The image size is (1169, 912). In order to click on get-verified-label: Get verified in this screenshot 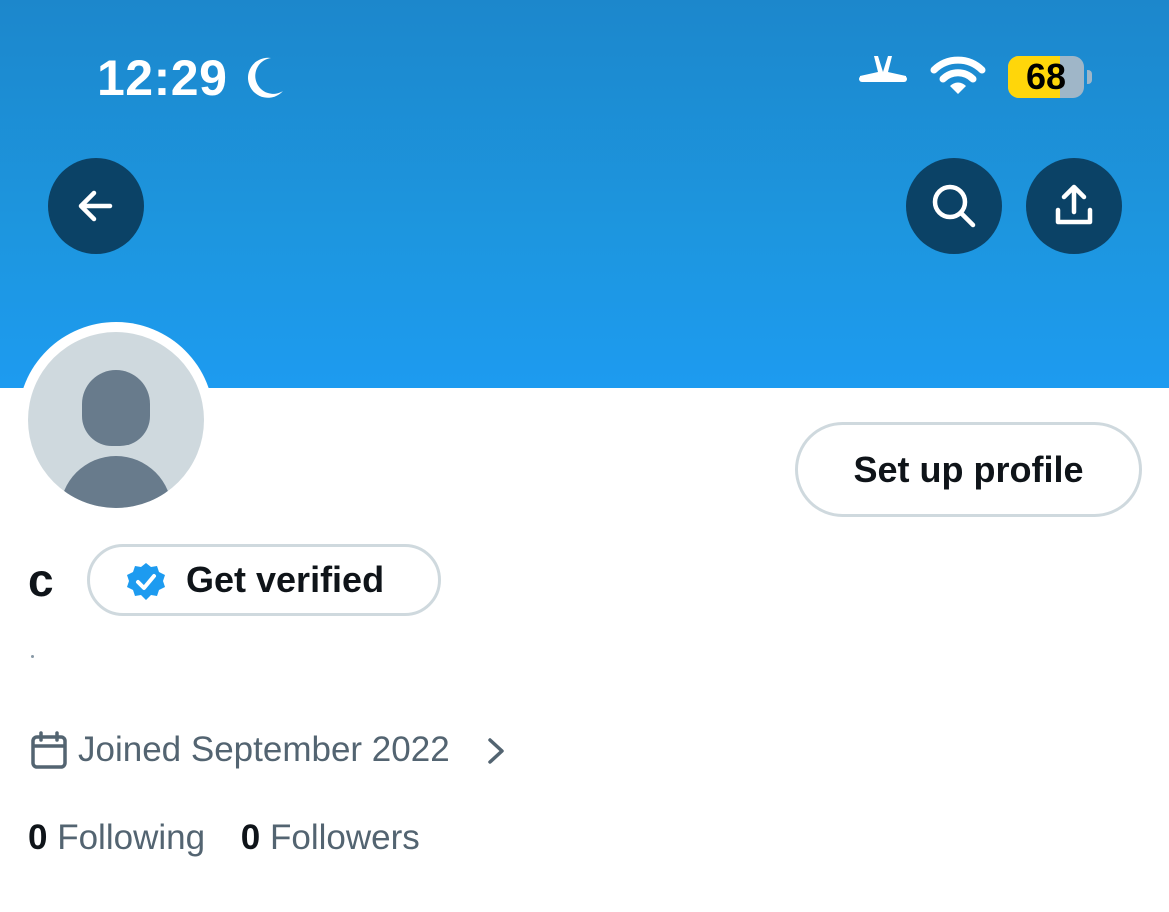, I will do `click(285, 579)`.